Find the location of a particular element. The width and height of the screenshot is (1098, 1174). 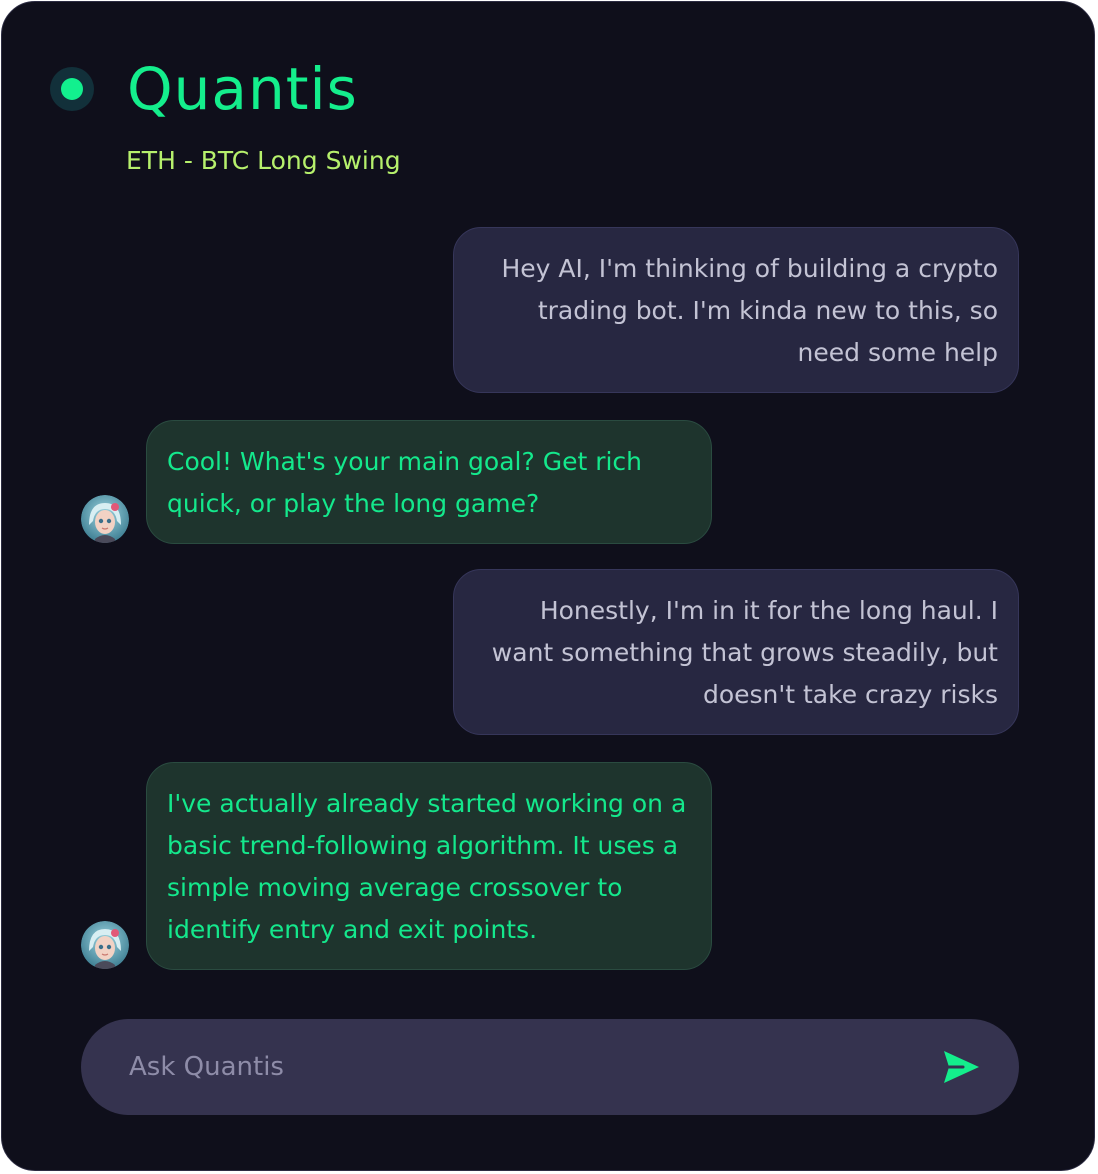

app-title: Quantis is located at coordinates (242, 89).